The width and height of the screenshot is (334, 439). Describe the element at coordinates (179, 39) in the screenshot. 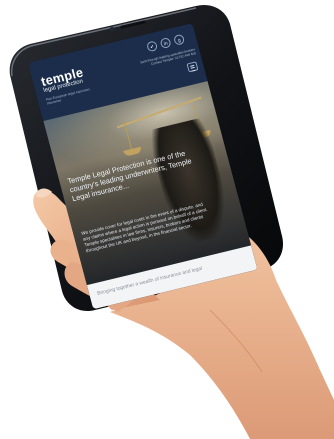

I see `google-plus-icon: g` at that location.